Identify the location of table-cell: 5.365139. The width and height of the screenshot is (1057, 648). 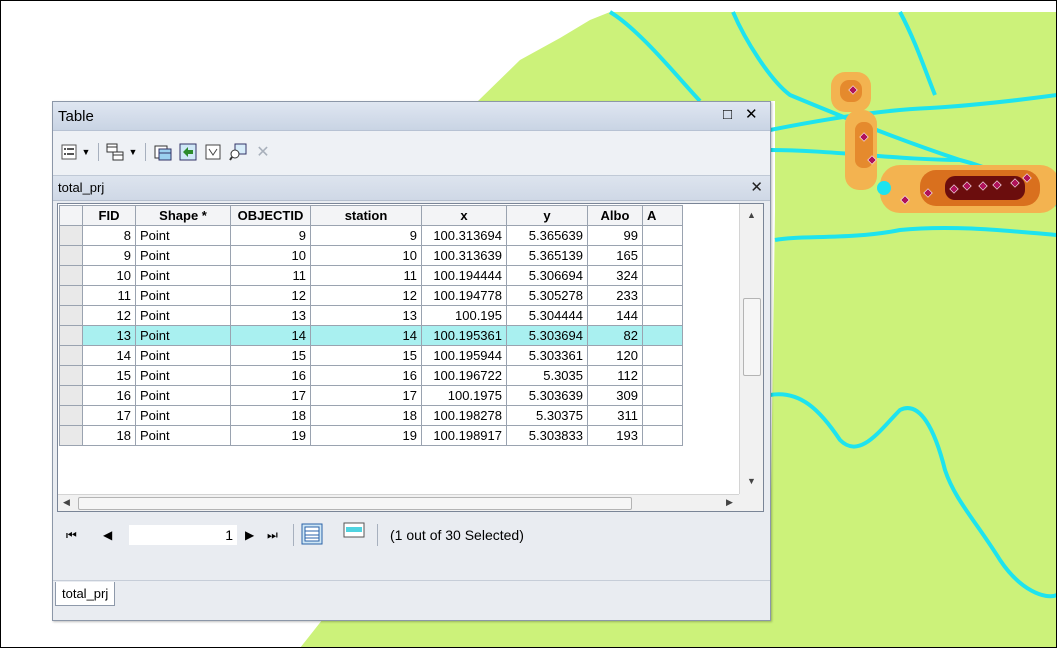
(547, 255).